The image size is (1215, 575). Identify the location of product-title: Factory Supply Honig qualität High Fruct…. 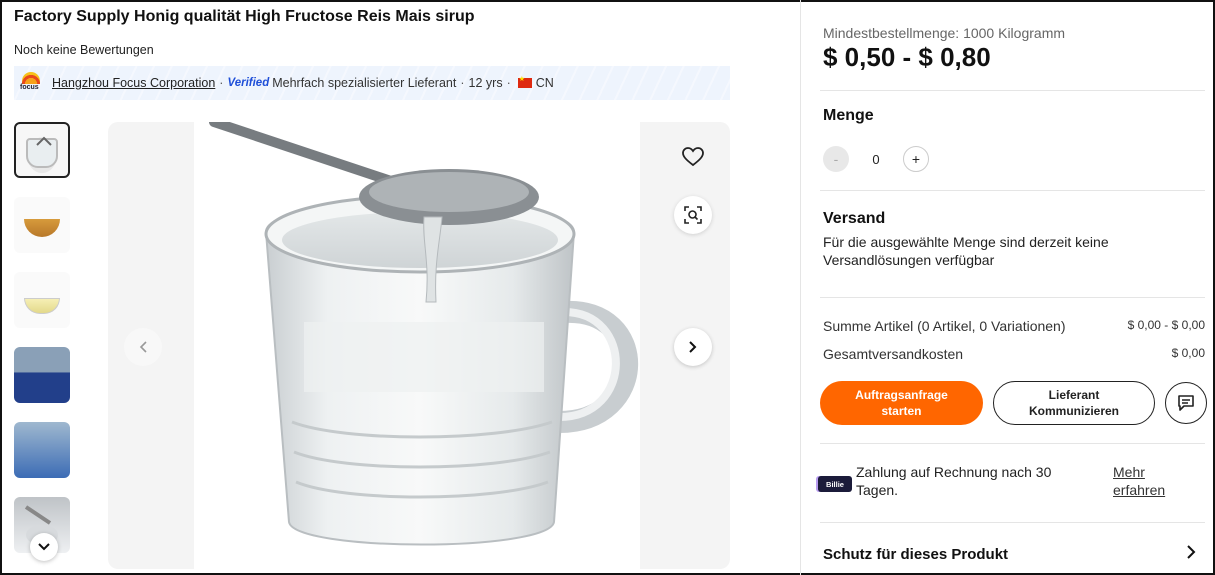
(244, 16).